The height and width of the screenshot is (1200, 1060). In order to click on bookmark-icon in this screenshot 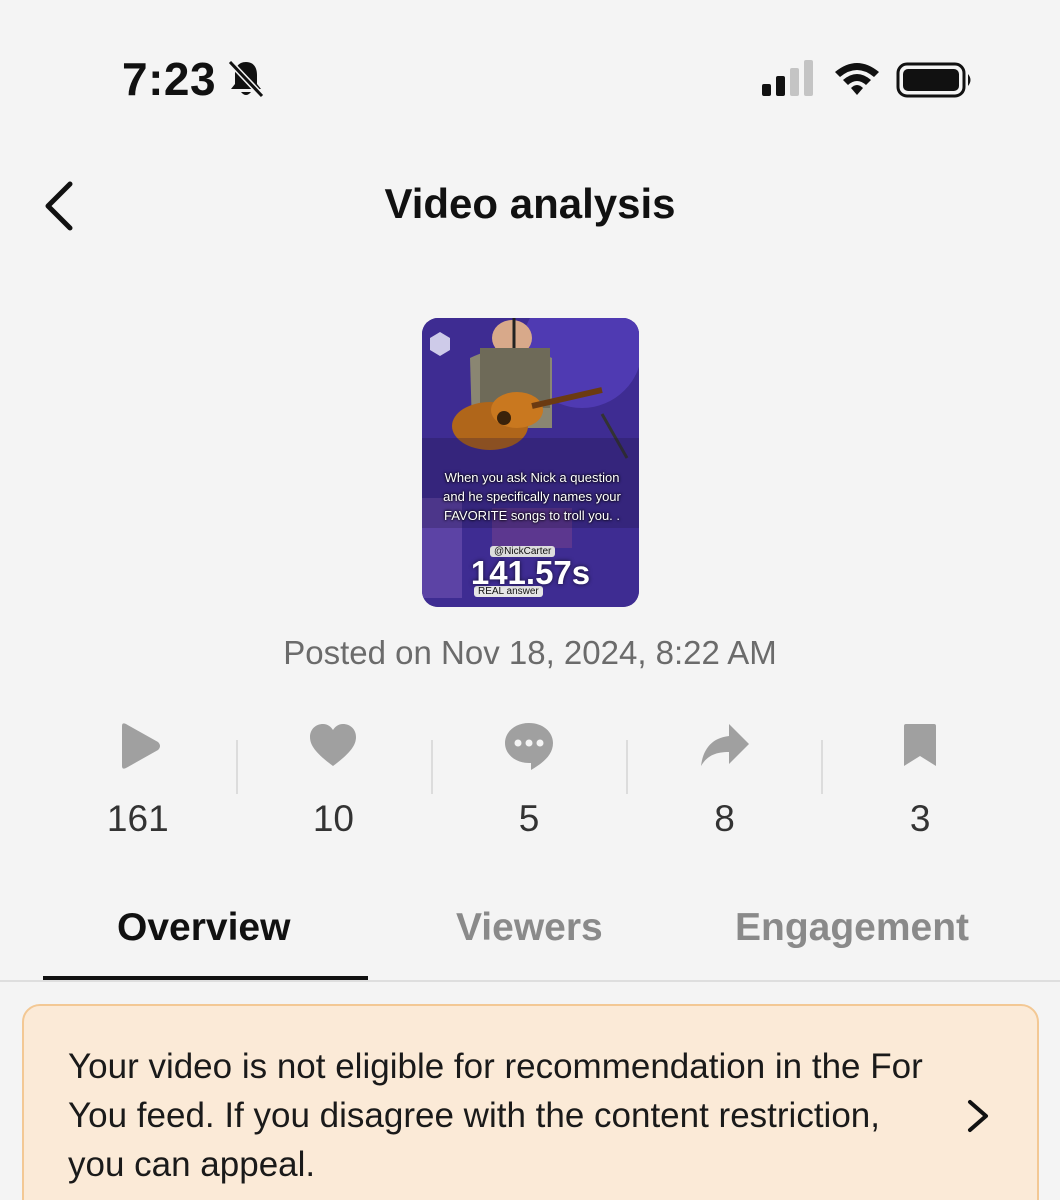, I will do `click(920, 745)`.